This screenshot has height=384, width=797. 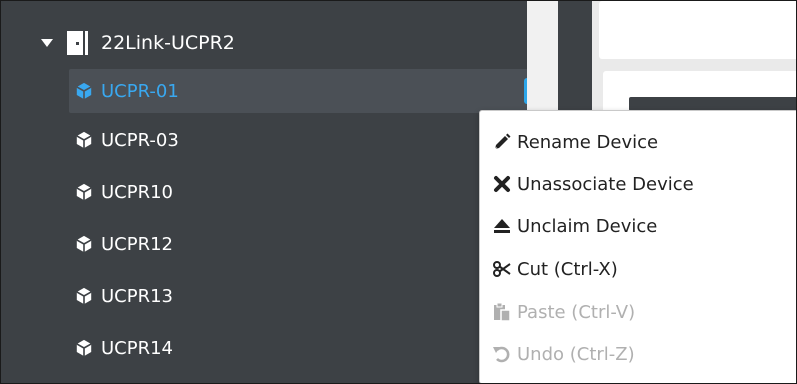 I want to click on menu-item-paste: Paste (Ctrl-V), so click(x=563, y=312).